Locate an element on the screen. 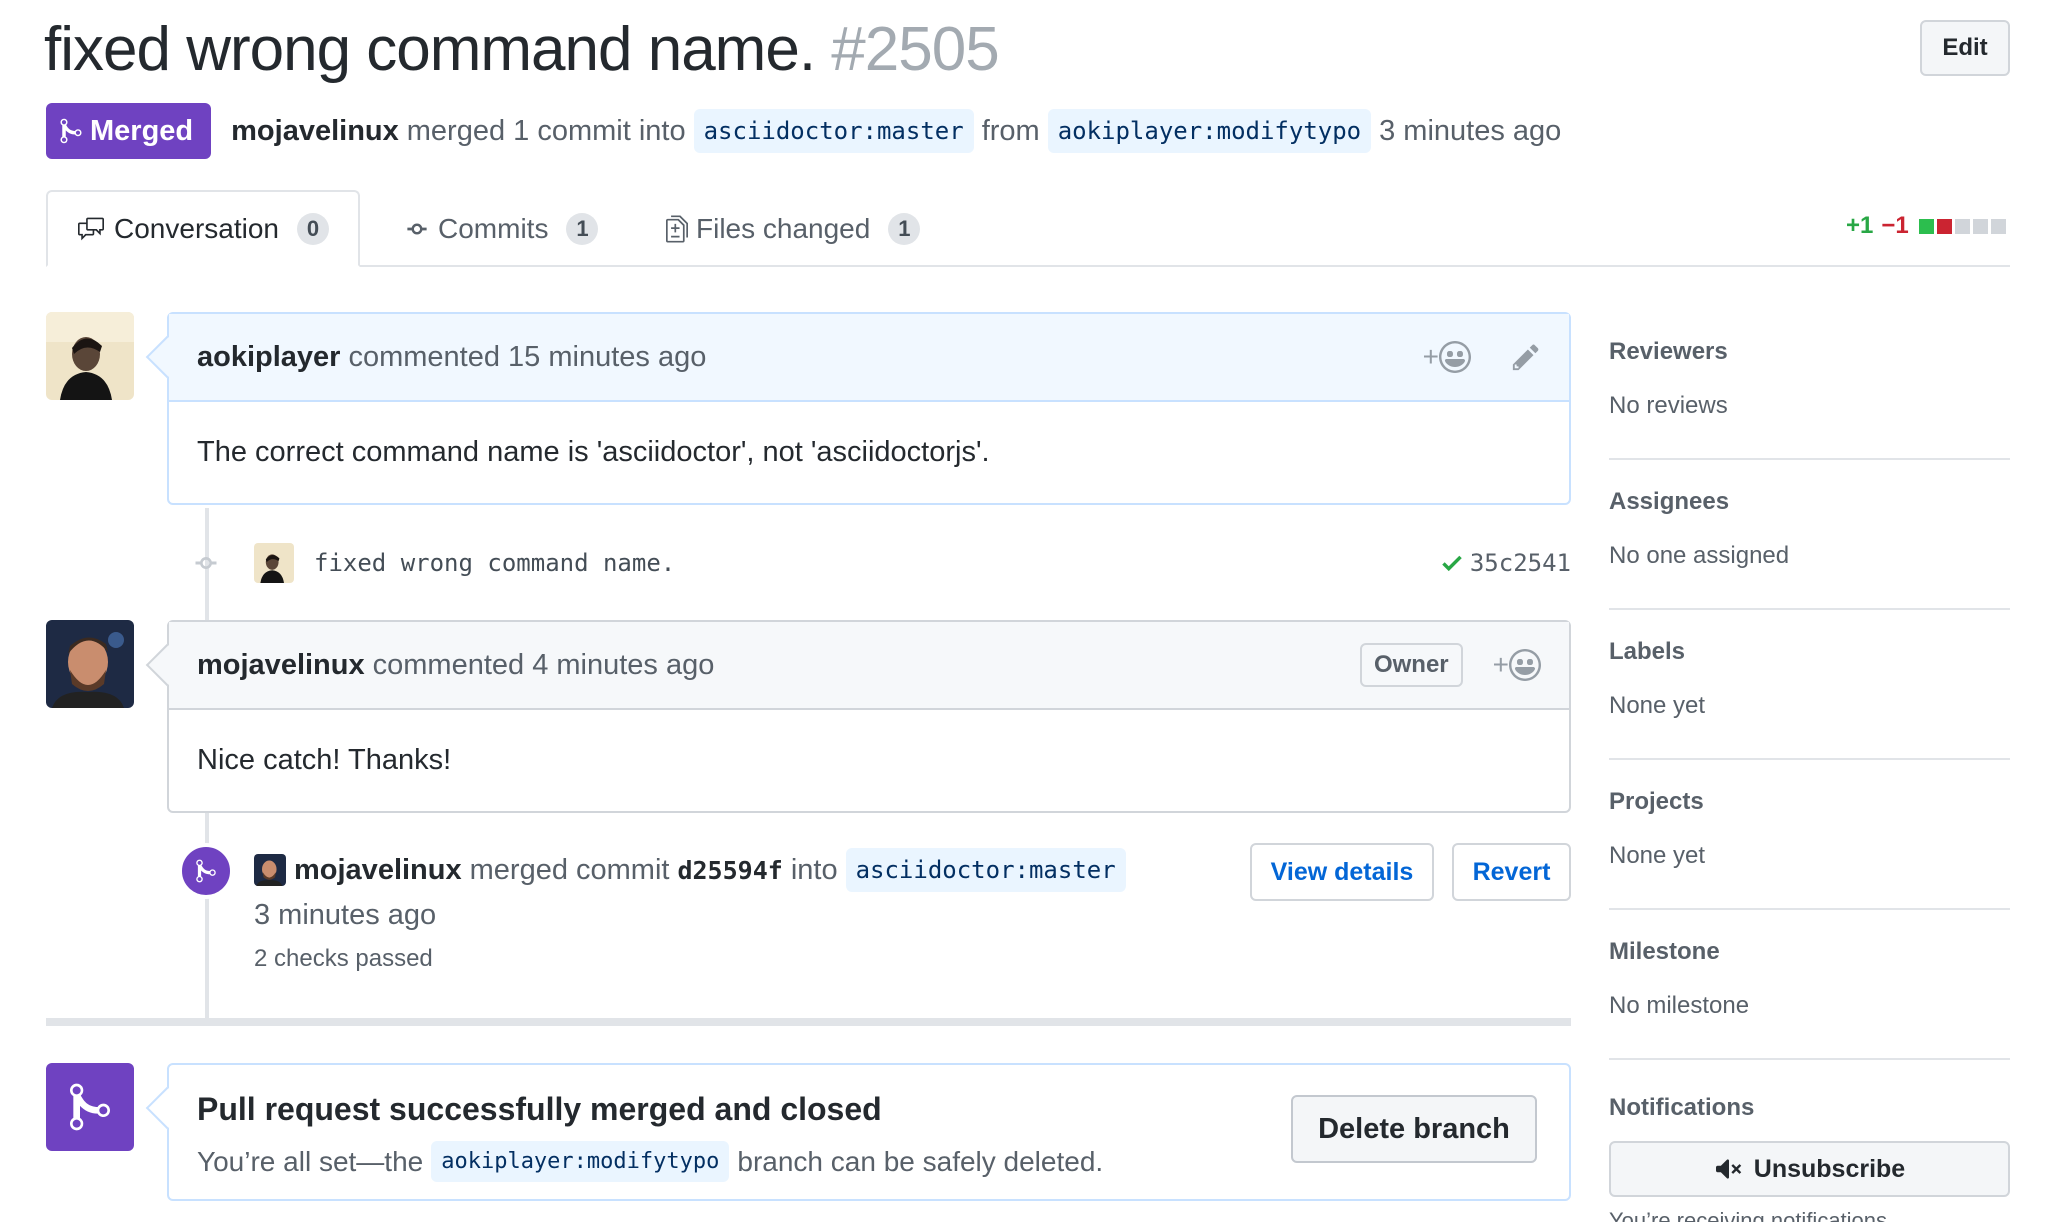  merge-checks-status: 2 checks passed is located at coordinates (343, 959).